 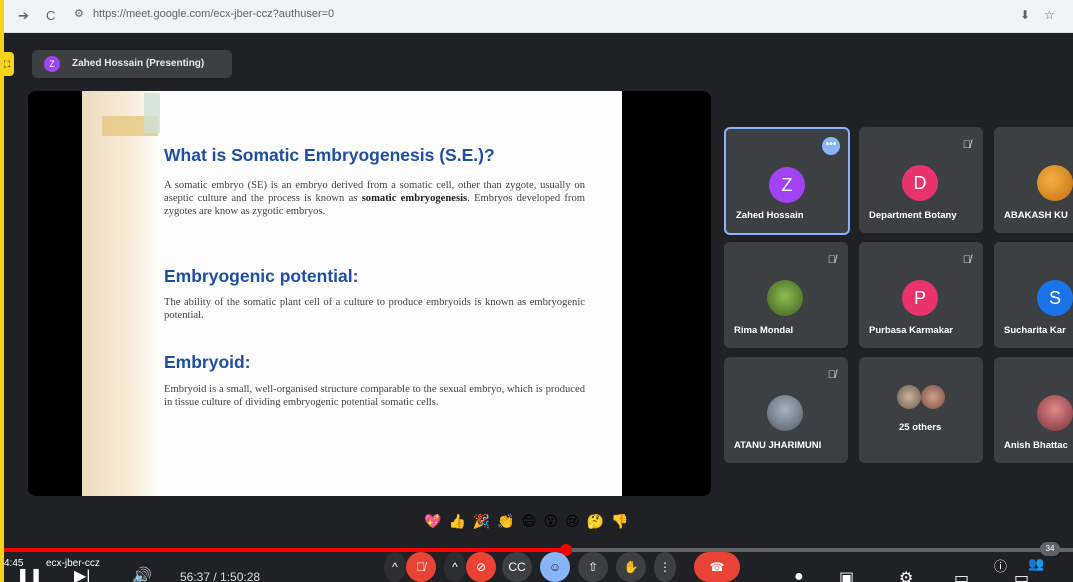 I want to click on people-icon: 👥, so click(x=1036, y=564).